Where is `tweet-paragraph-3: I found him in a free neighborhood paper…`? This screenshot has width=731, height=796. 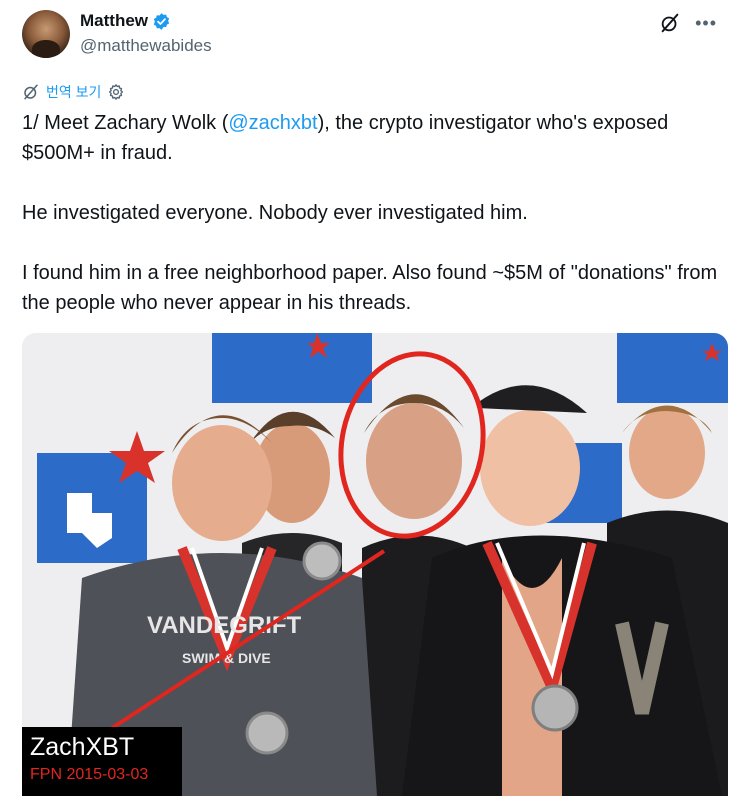
tweet-paragraph-3: I found him in a free neighborhood paper… is located at coordinates (370, 288).